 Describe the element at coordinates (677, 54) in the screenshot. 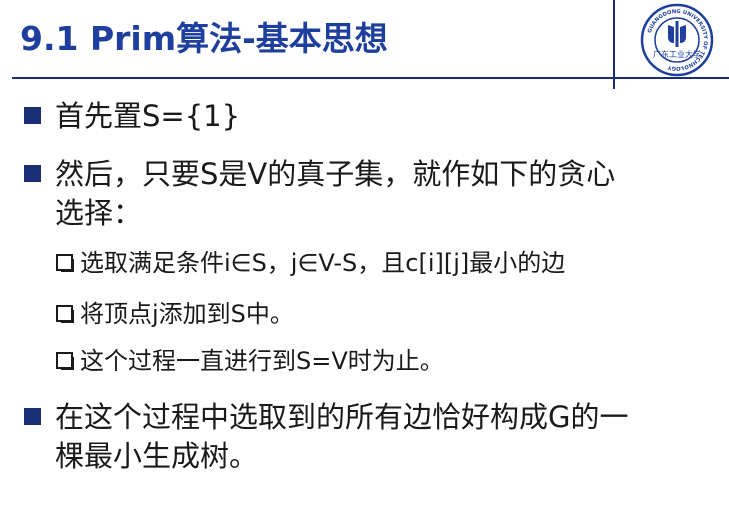

I see `logo-script-text: 广东工业大学` at that location.